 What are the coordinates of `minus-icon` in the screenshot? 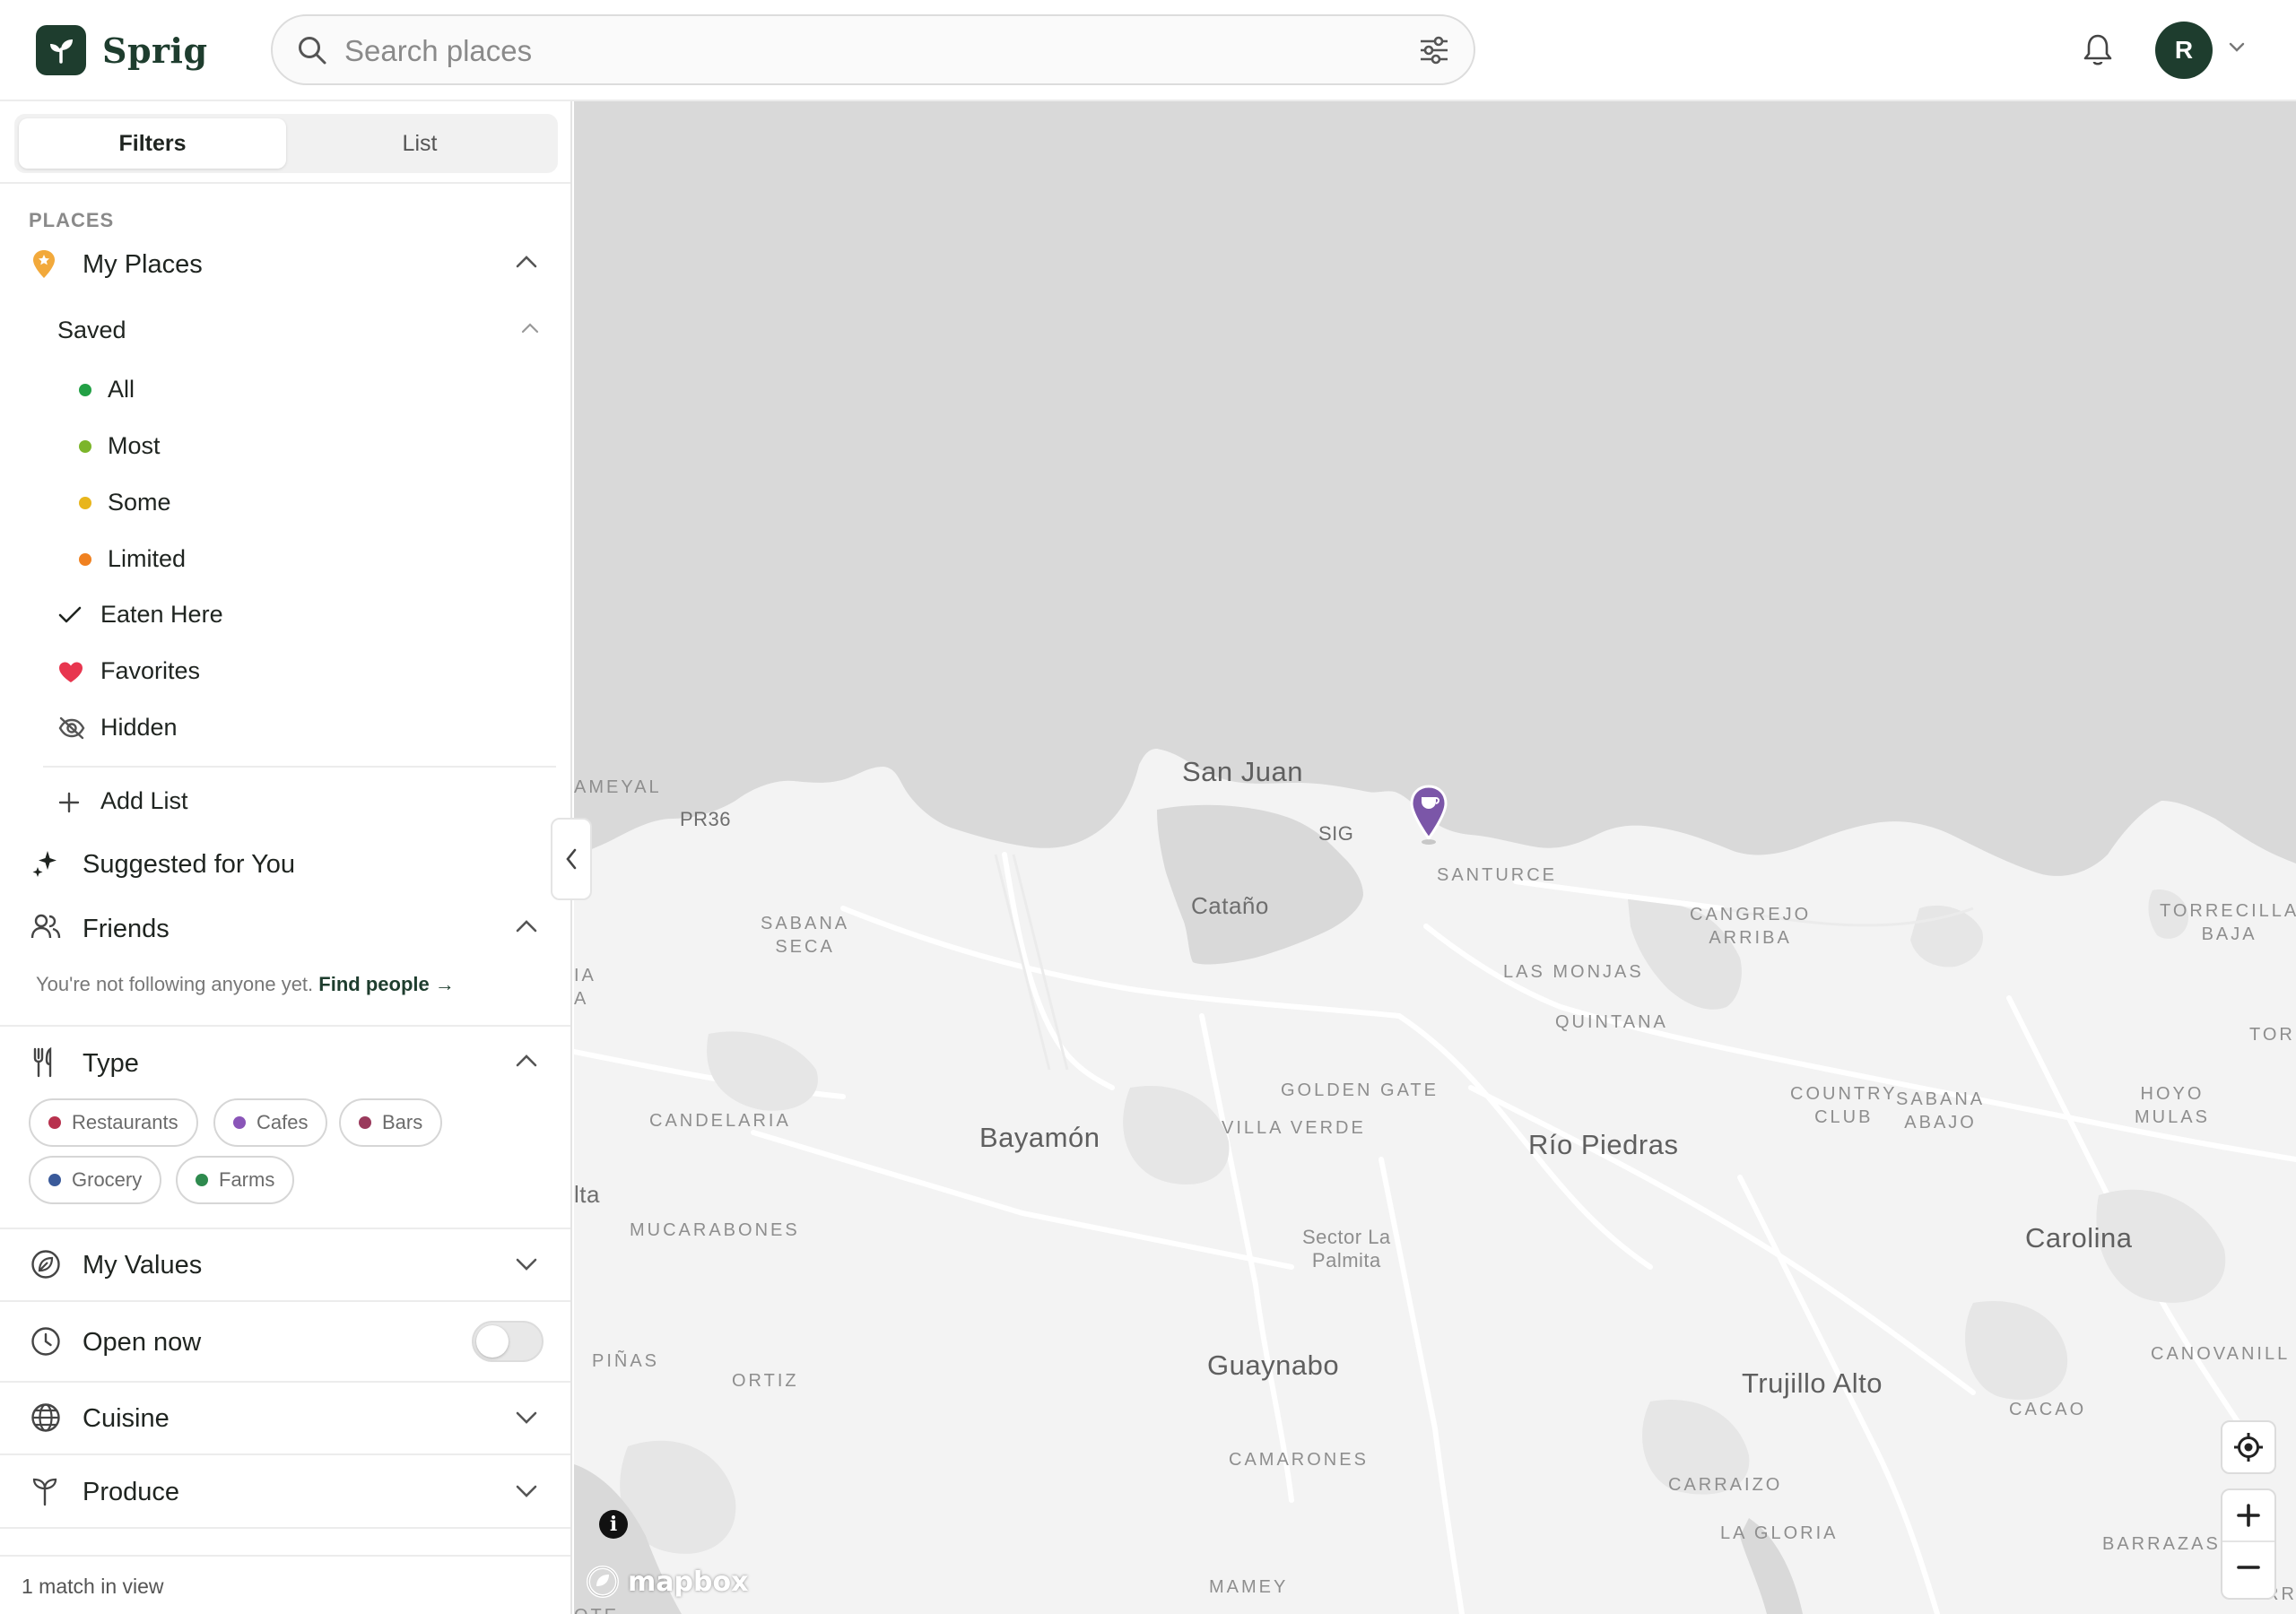 It's located at (2248, 1567).